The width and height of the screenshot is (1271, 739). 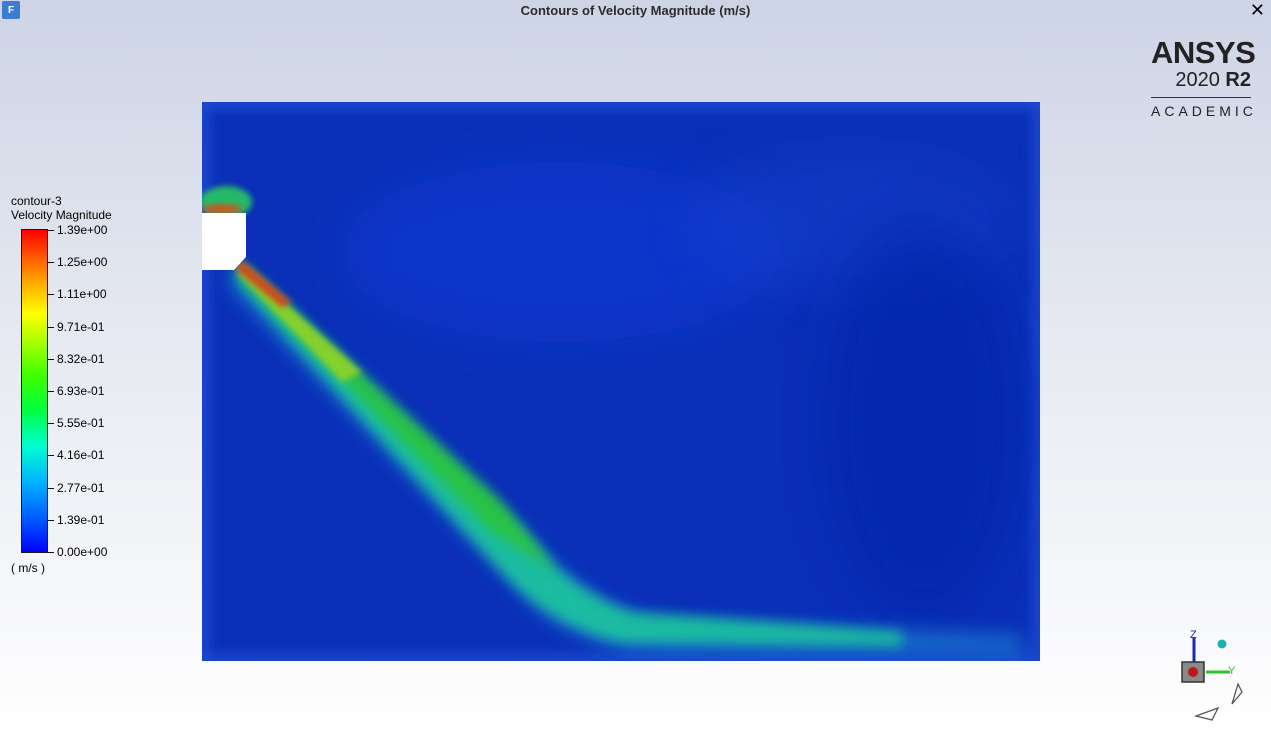 What do you see at coordinates (82, 230) in the screenshot?
I see `legend-tick-label: 1.39e+00` at bounding box center [82, 230].